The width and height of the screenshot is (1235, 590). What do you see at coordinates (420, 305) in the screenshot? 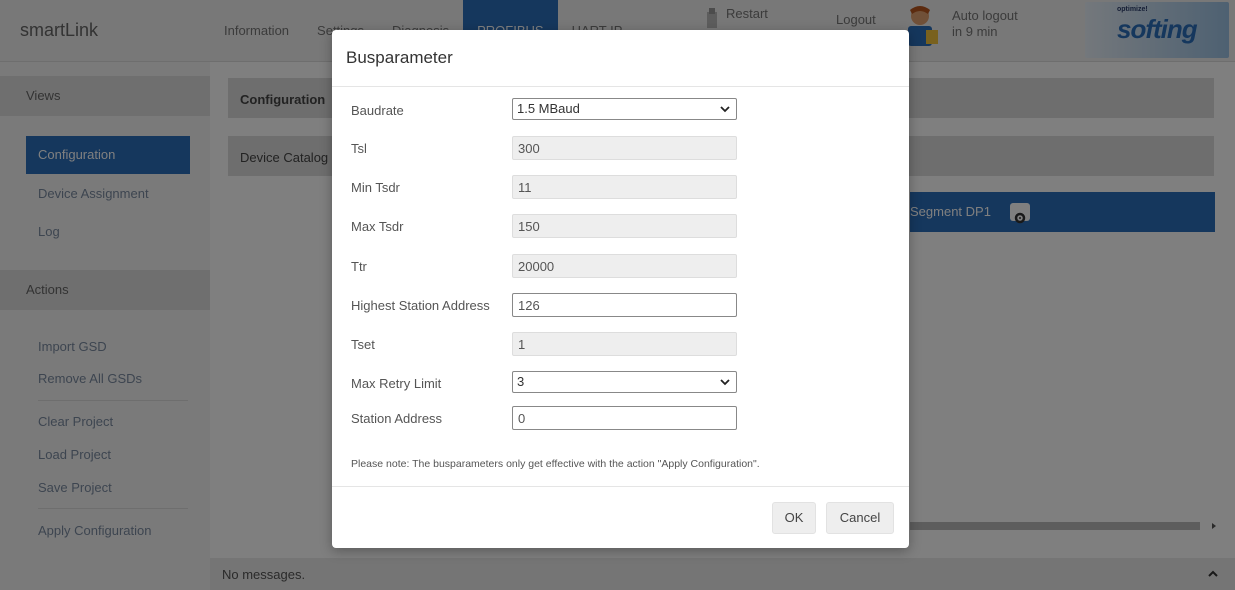
I see `highest-station-label: Highest Station Address` at bounding box center [420, 305].